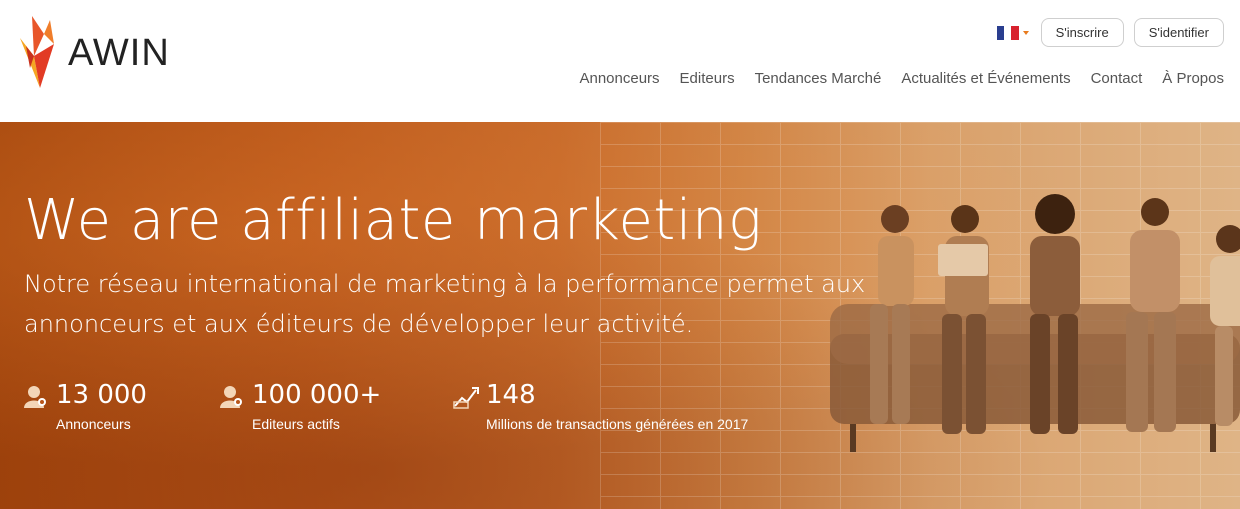  I want to click on language-selector, so click(1012, 32).